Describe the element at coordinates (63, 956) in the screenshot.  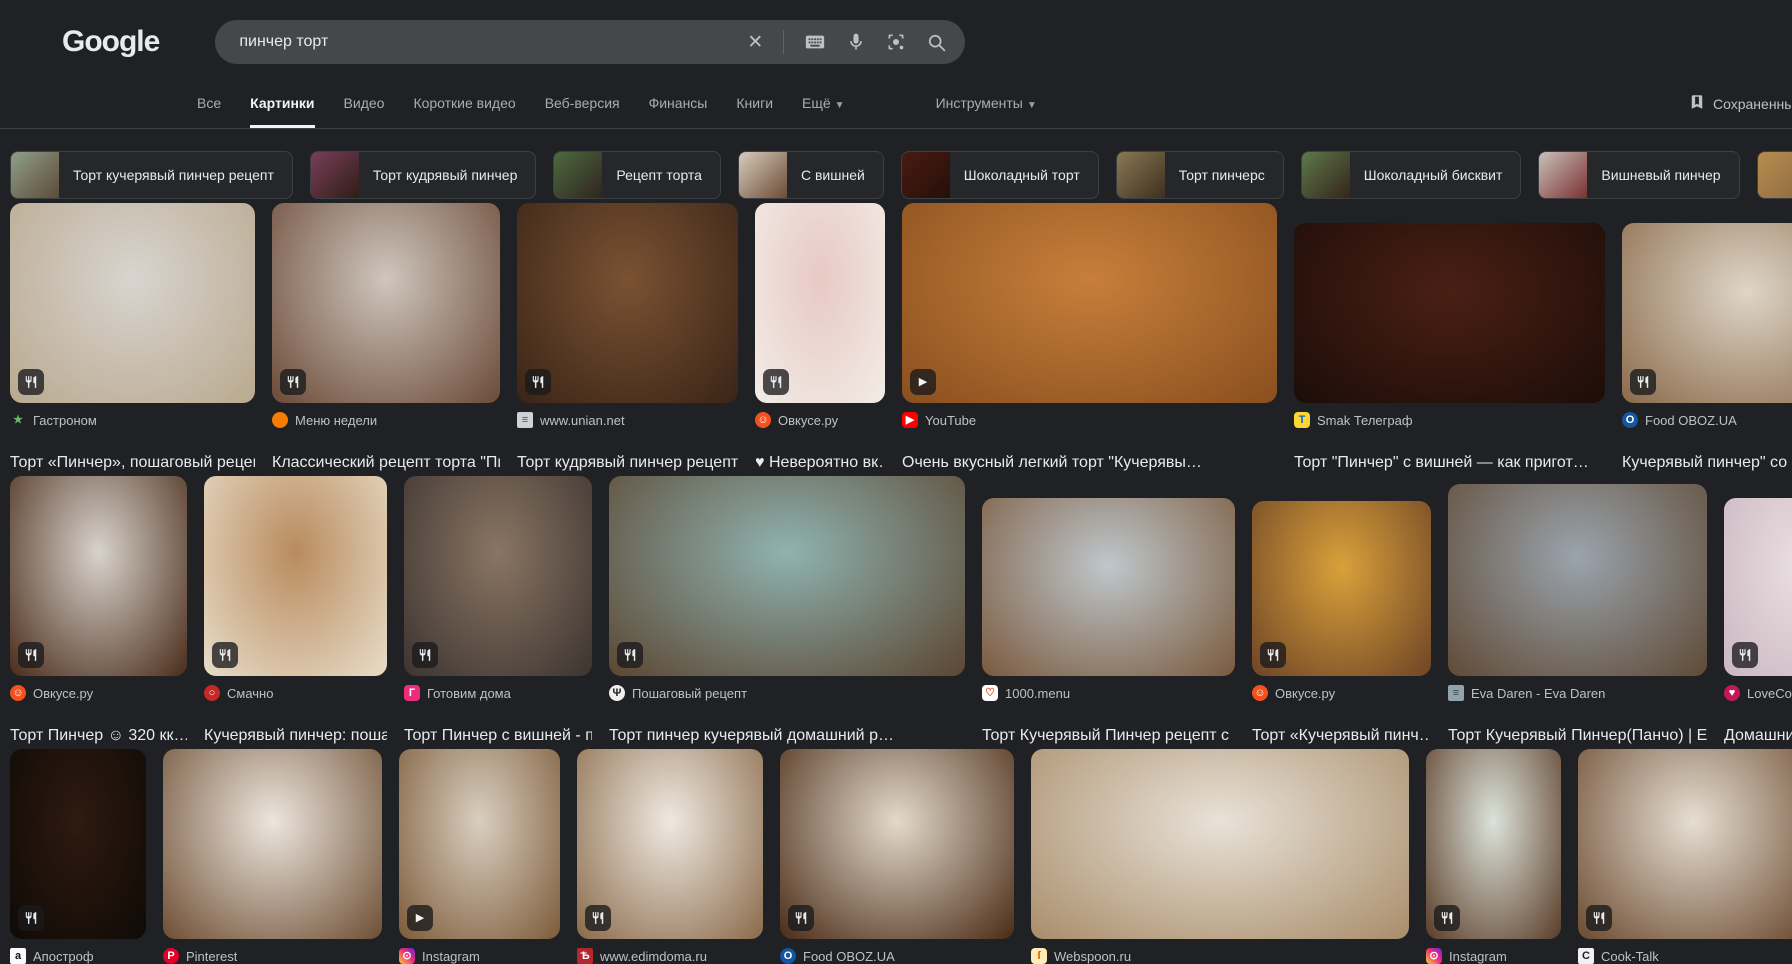
I see `source-name: Апостроф` at that location.